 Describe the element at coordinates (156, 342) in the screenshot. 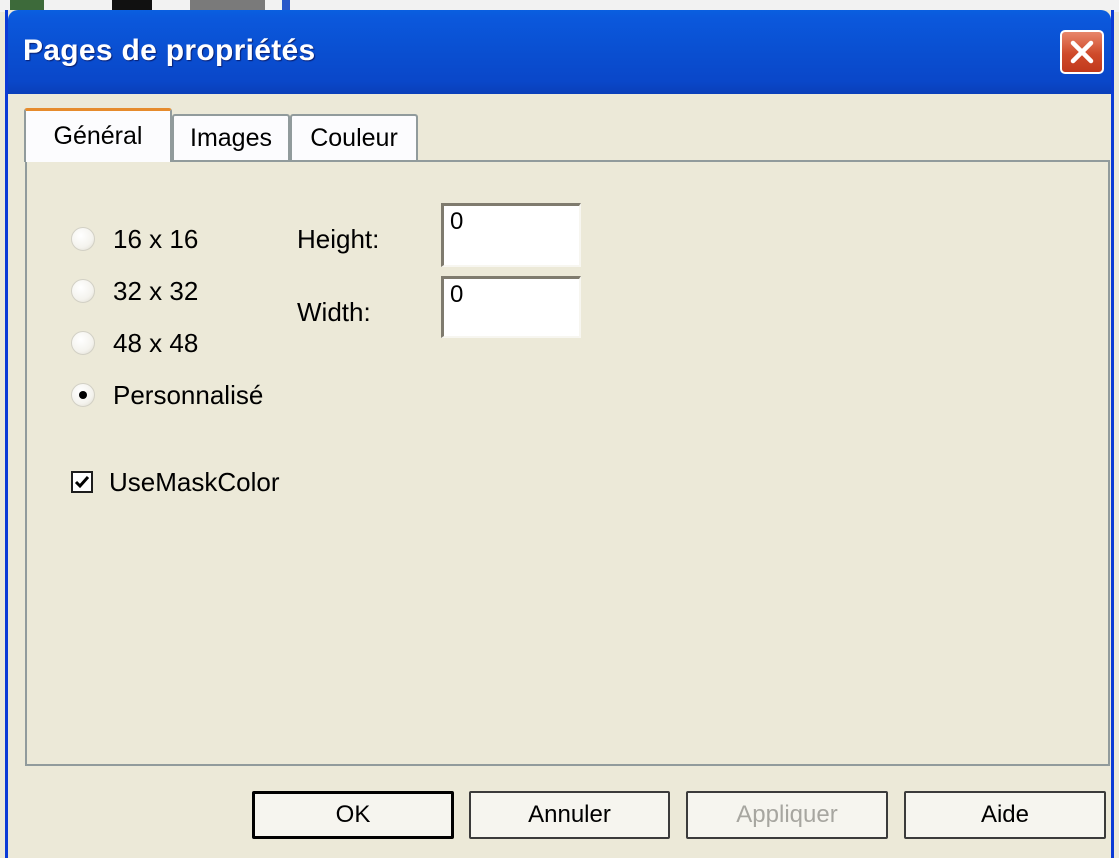

I see `radio-48x48-label: 48 x 48` at that location.